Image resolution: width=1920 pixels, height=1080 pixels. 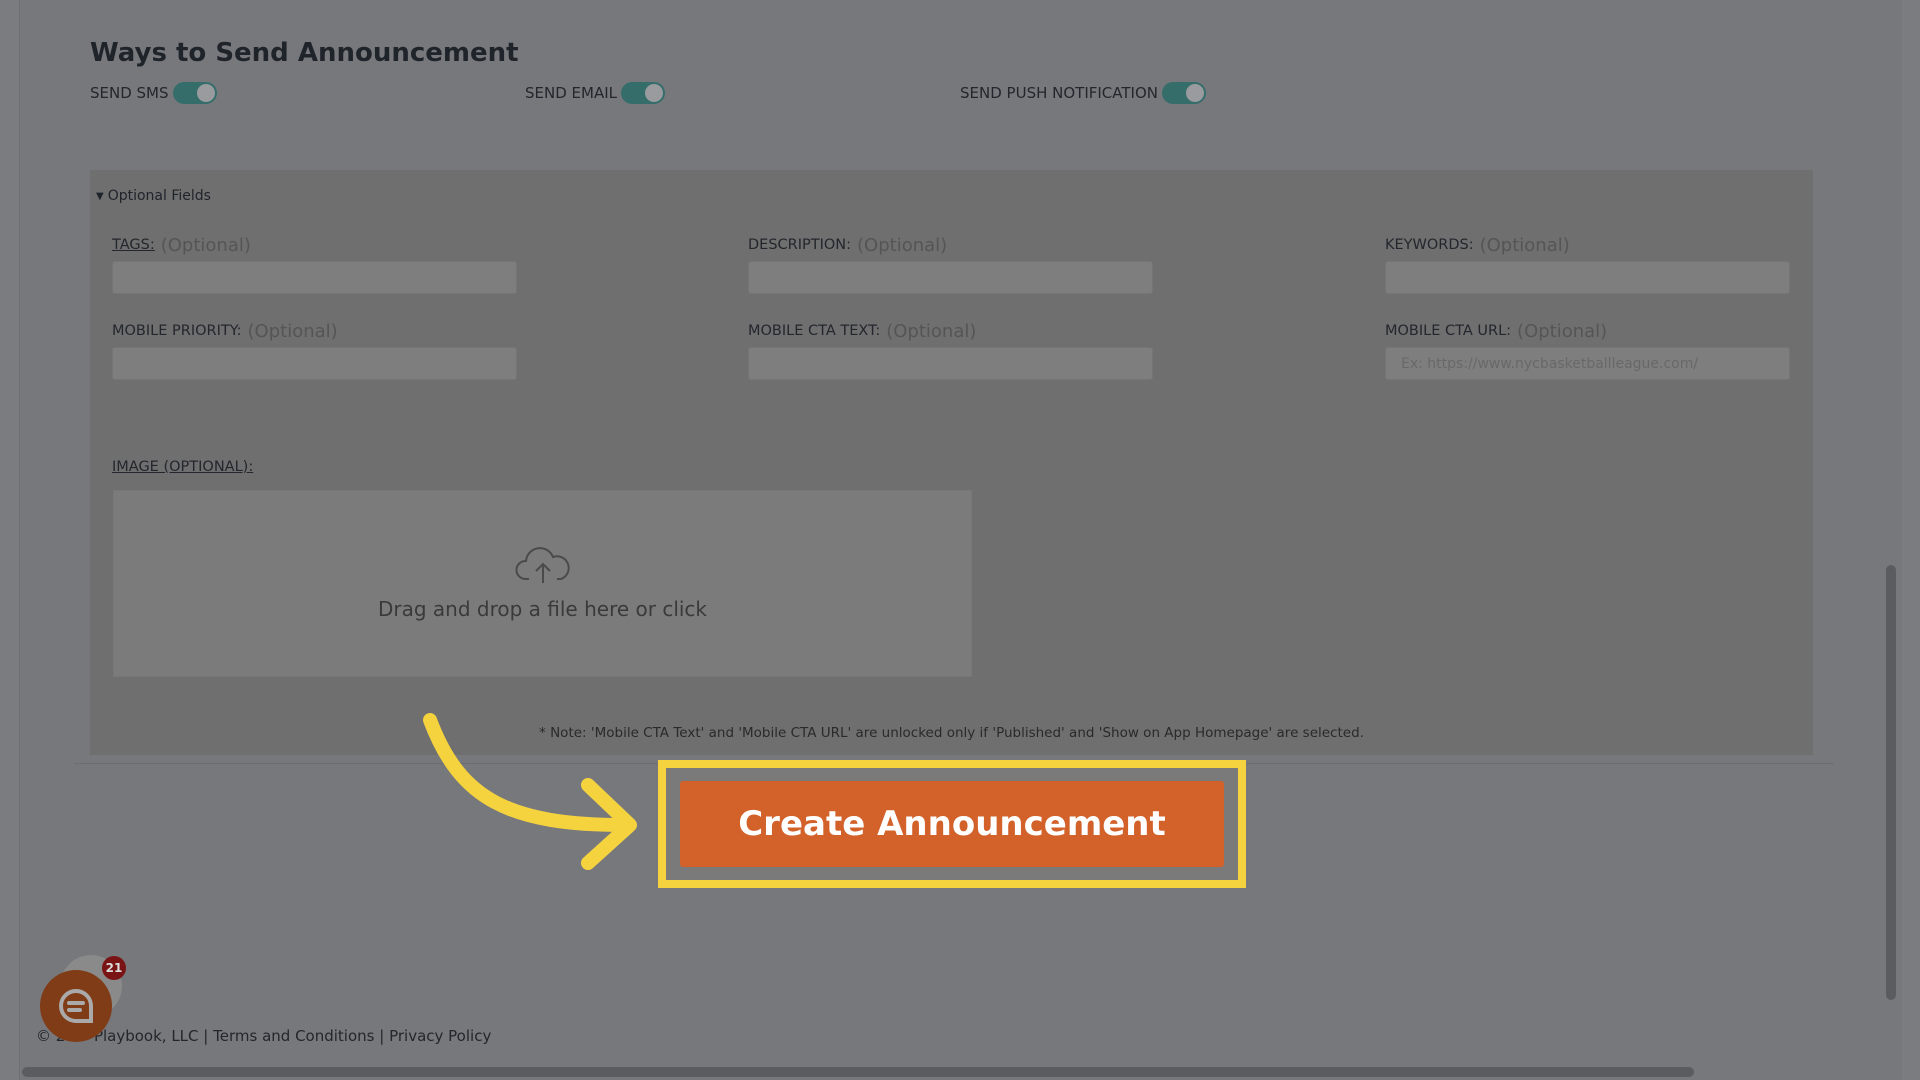 I want to click on tags-input, so click(x=314, y=277).